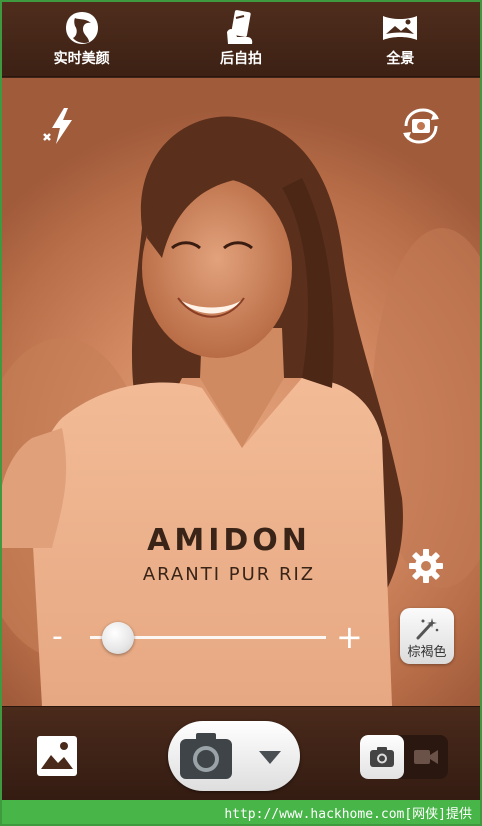 This screenshot has height=826, width=482. I want to click on shirt-text-line-2: ARANTI PUR RIZ, so click(229, 574).